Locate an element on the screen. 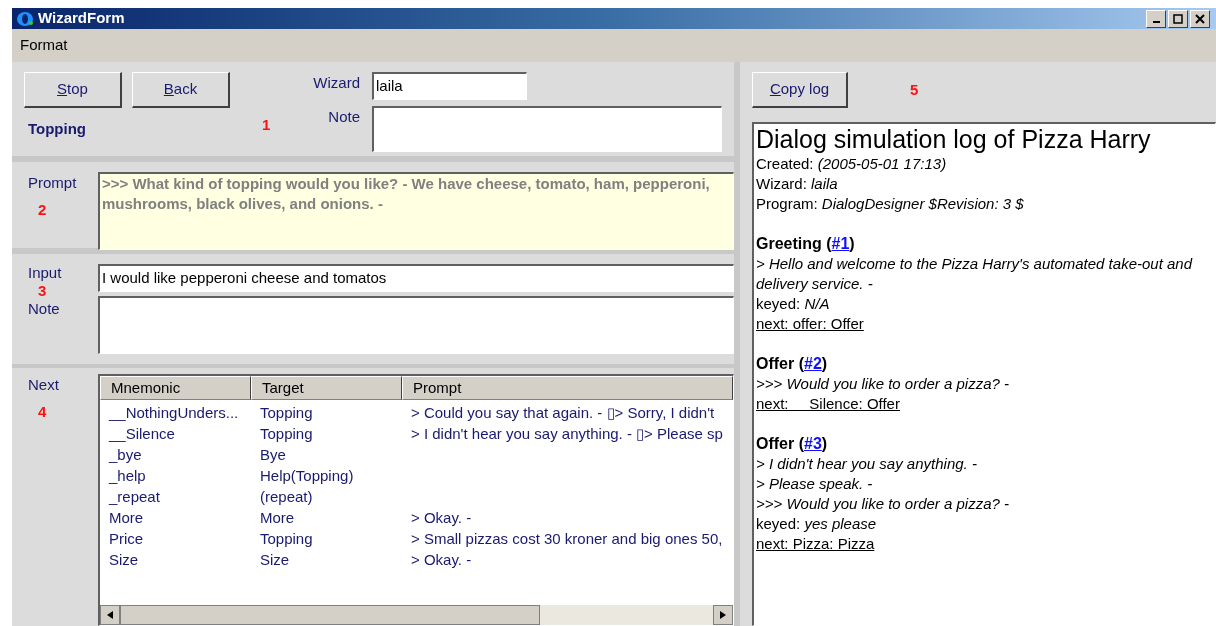 This screenshot has height=626, width=1216. table-cell: Price is located at coordinates (126, 538).